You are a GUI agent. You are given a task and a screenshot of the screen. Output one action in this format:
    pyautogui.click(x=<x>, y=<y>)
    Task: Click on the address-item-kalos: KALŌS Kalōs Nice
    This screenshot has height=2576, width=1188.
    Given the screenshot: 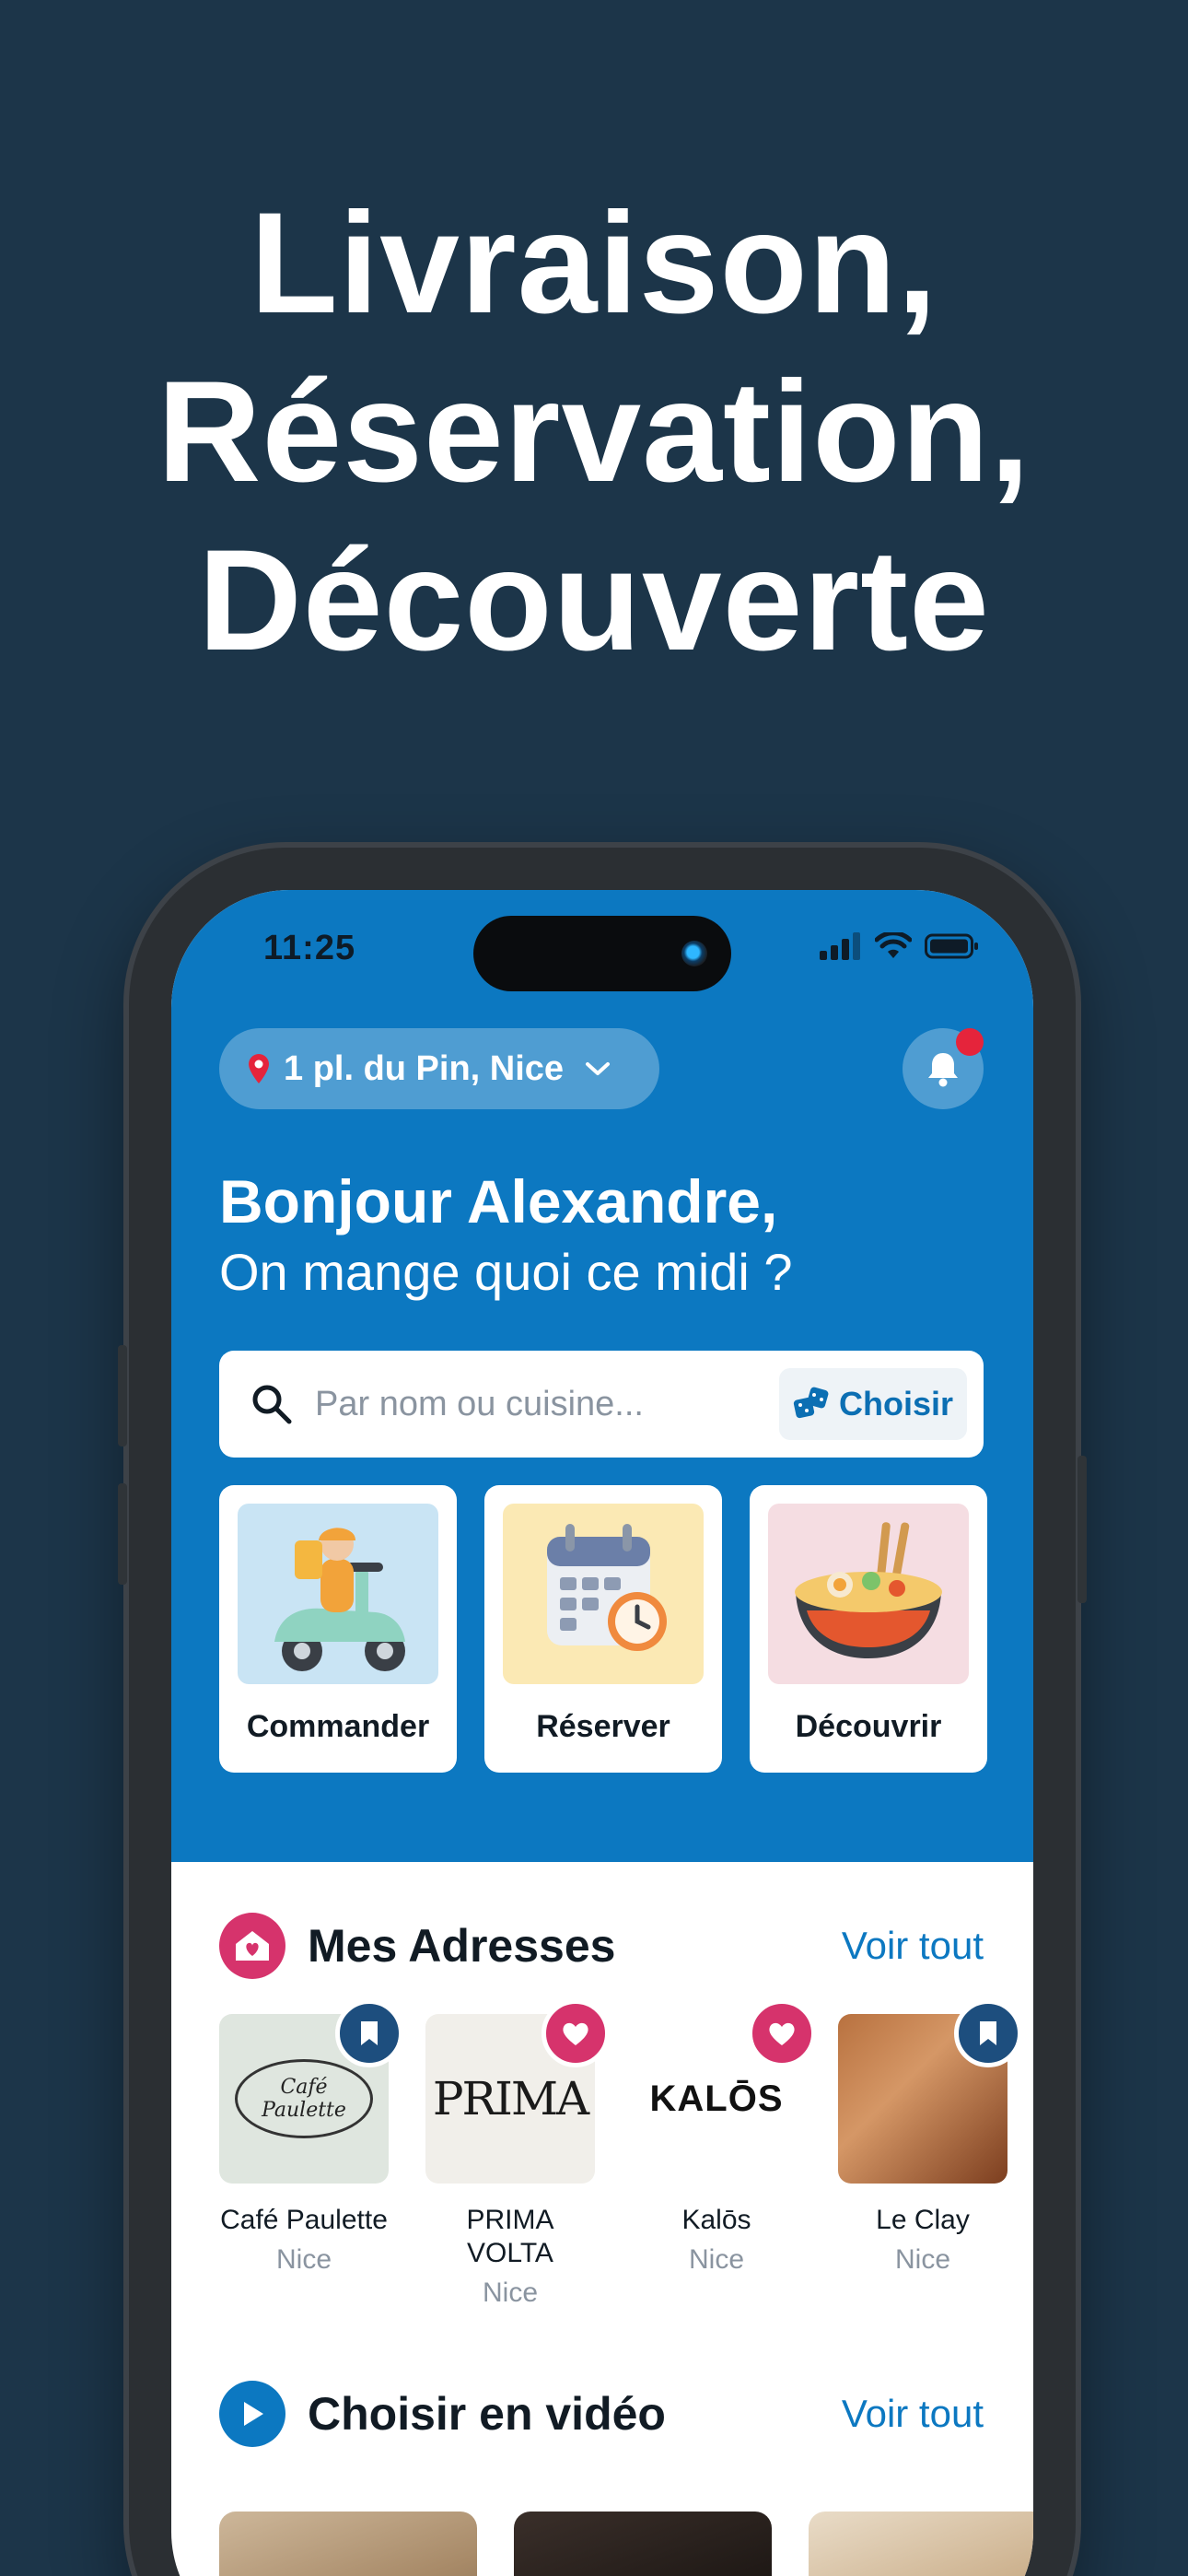 What is the action you would take?
    pyautogui.click(x=724, y=2154)
    